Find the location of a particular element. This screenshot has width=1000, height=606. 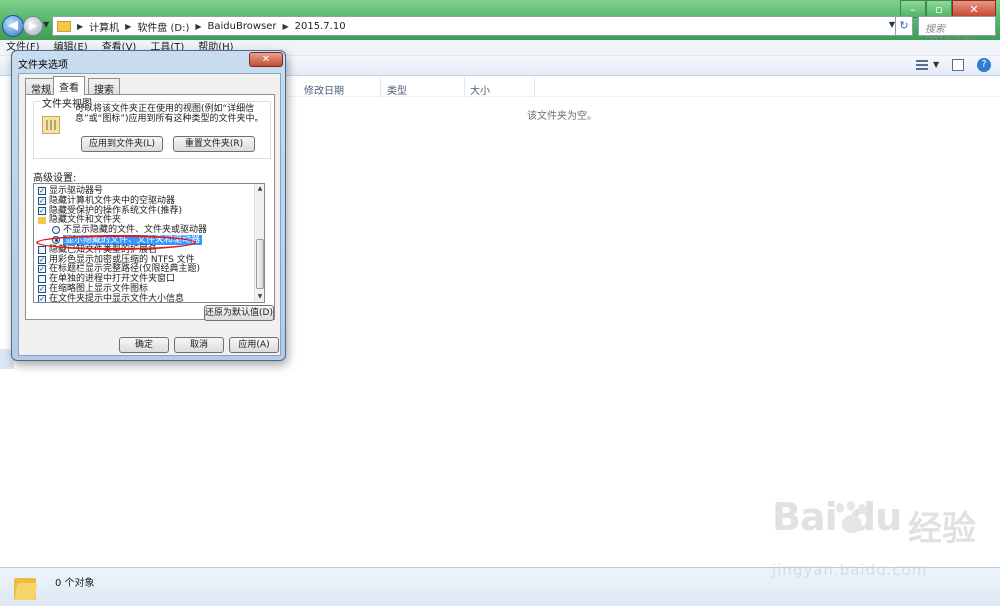

cancel-button: 取消 is located at coordinates (199, 345).